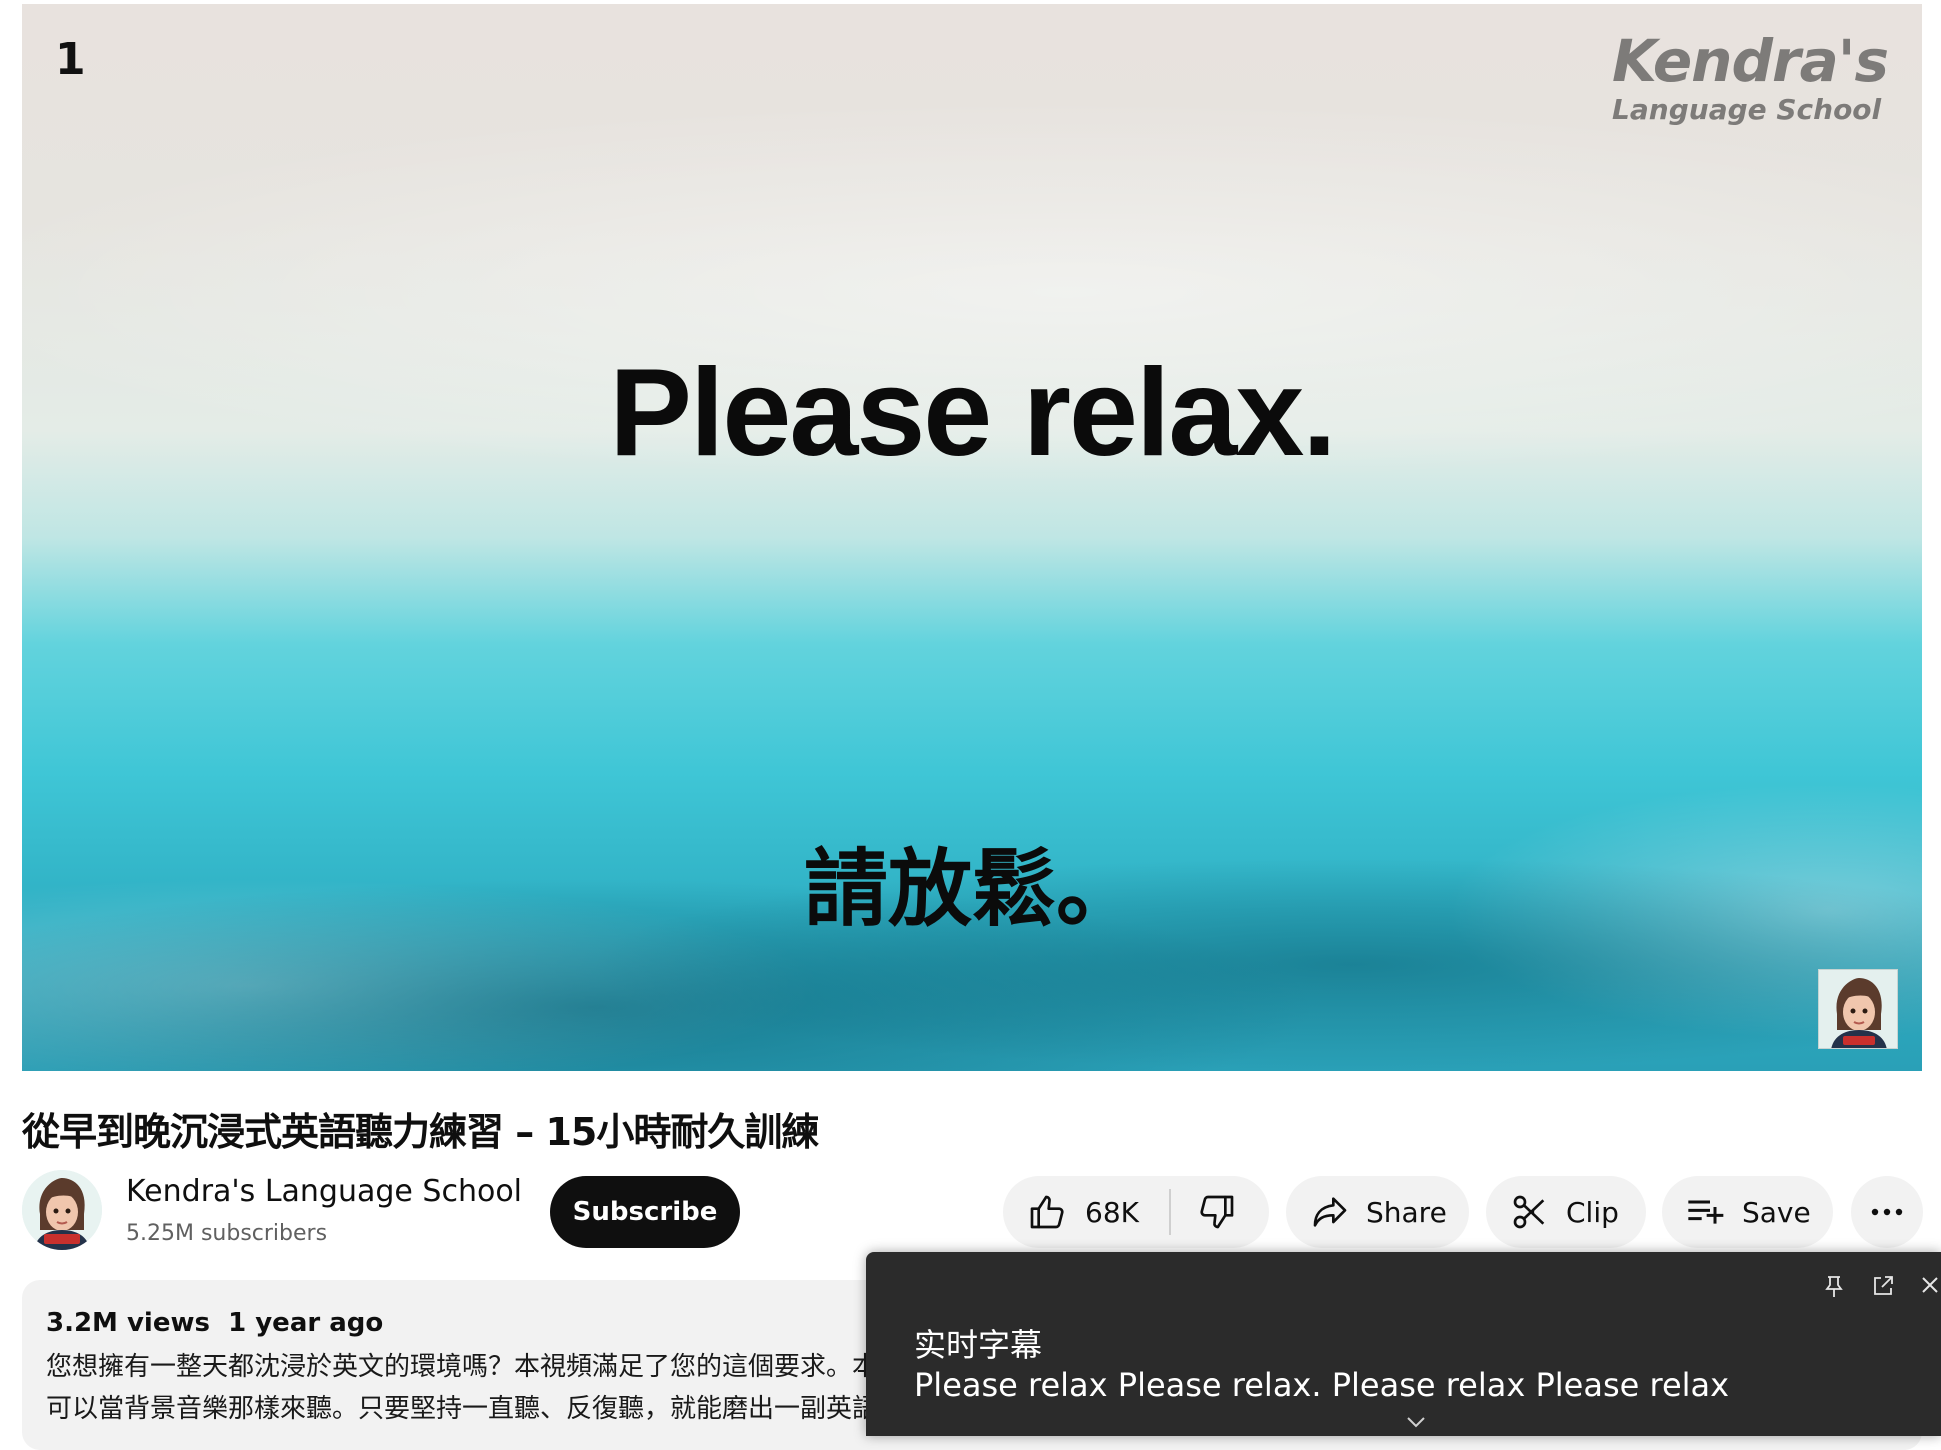  What do you see at coordinates (978, 1345) in the screenshot?
I see `live-caption-title: 实时字幕` at bounding box center [978, 1345].